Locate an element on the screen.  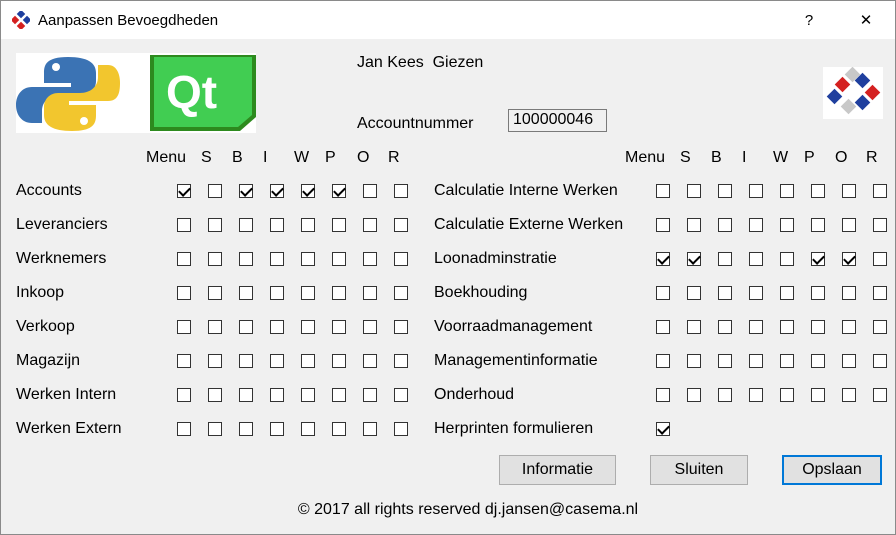
help-button: ? is located at coordinates (809, 20).